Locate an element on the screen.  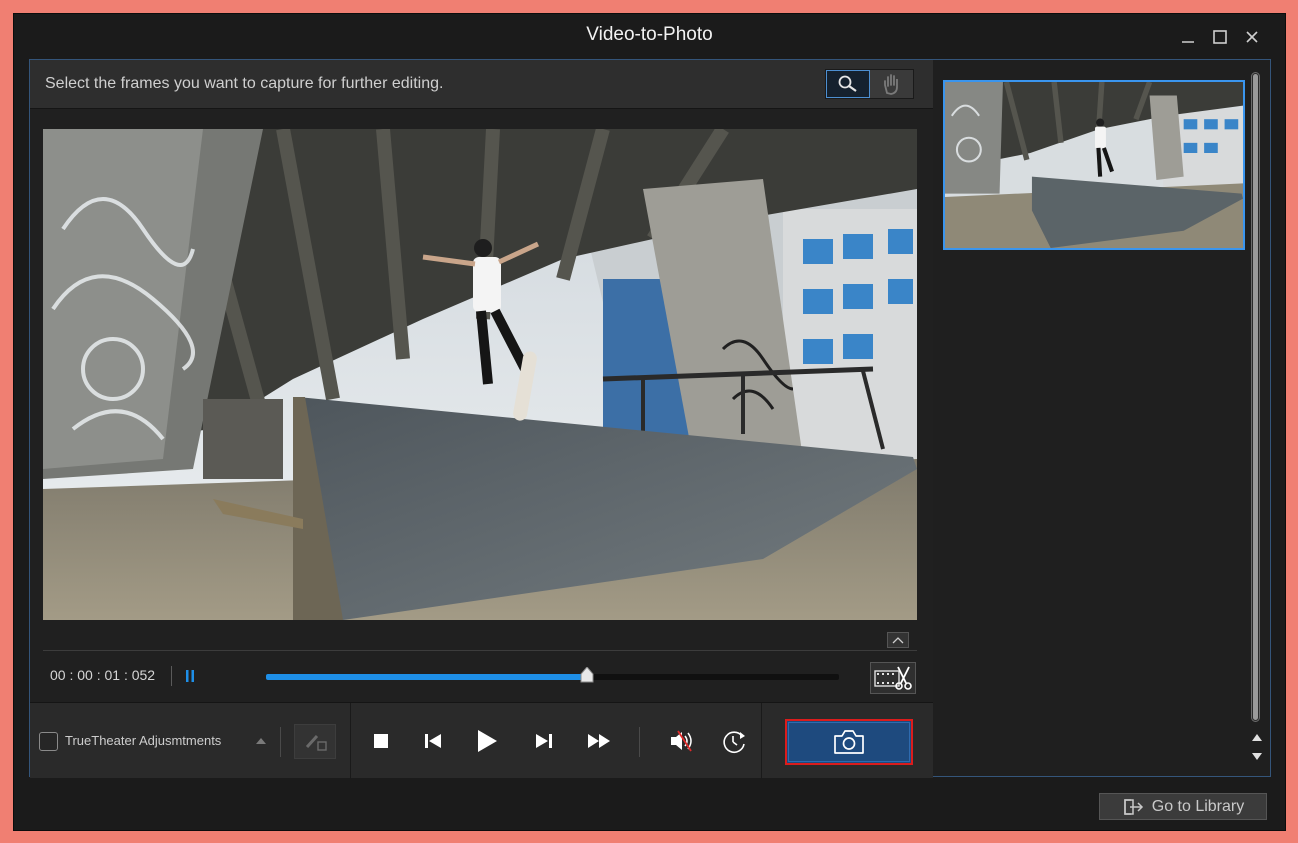
stop-icon is located at coordinates (381, 741).